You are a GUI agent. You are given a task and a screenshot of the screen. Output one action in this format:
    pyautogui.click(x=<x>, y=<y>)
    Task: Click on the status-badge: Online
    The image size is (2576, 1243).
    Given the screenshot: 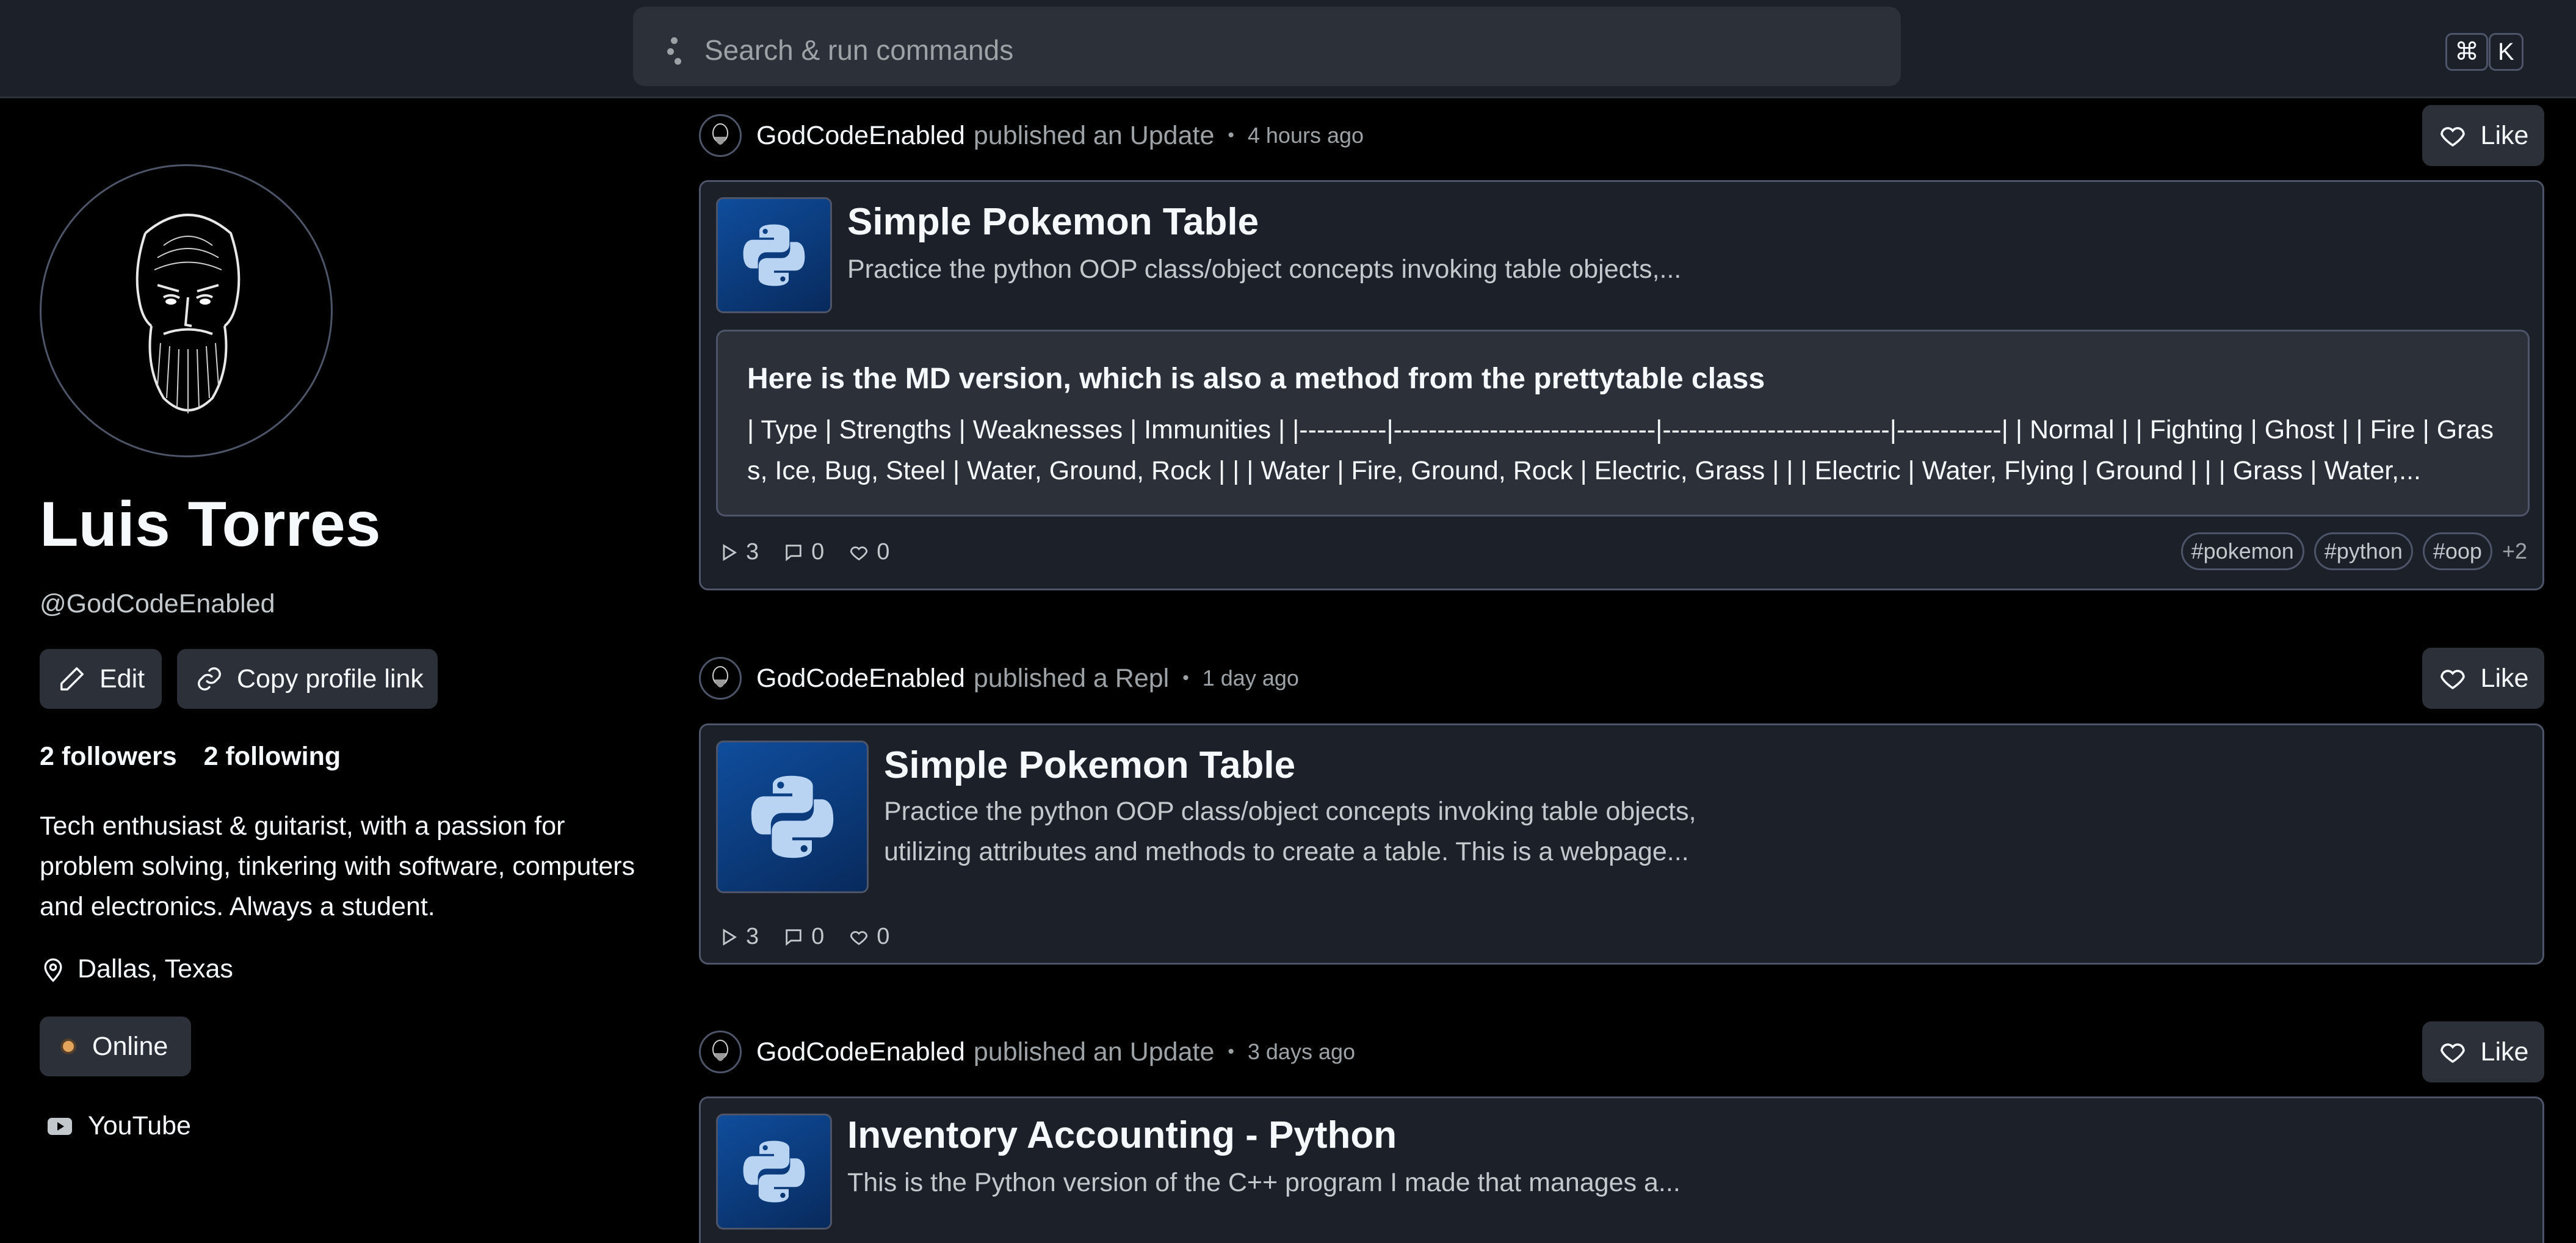 What is the action you would take?
    pyautogui.click(x=115, y=1047)
    